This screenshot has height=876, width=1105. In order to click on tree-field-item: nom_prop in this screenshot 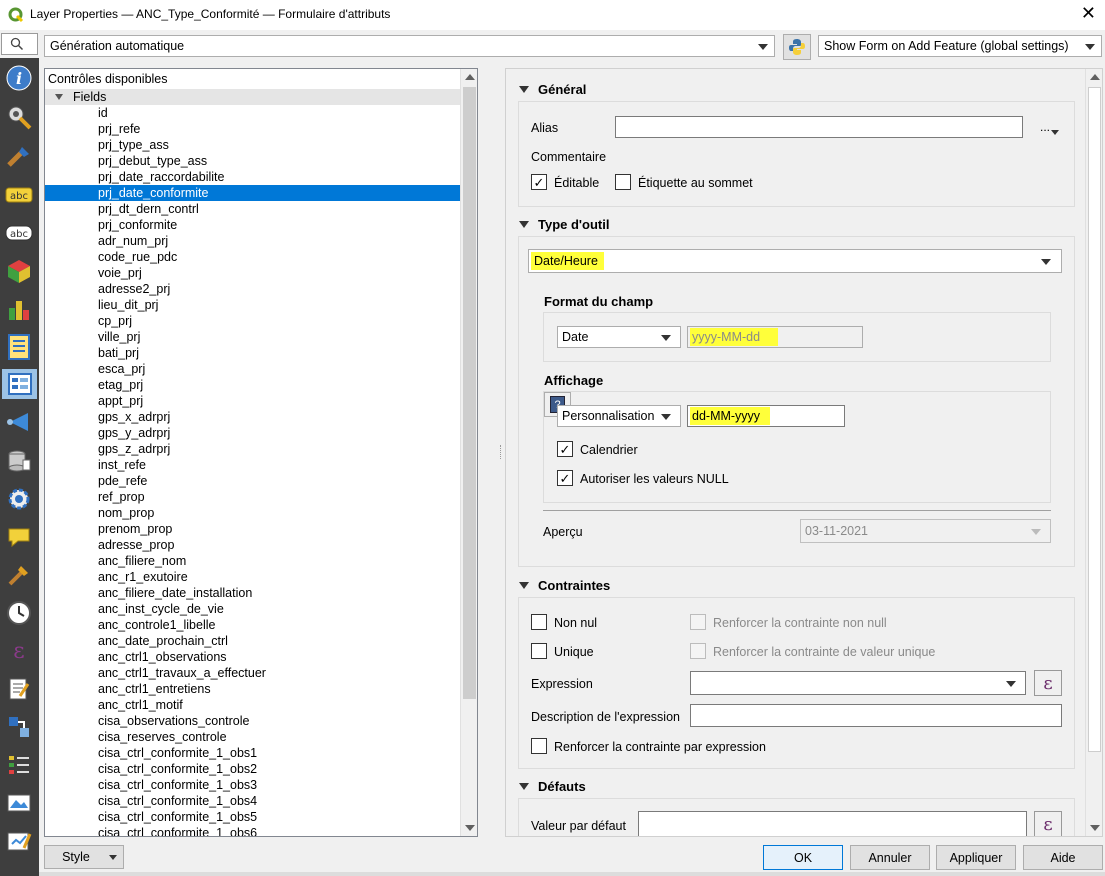, I will do `click(253, 513)`.